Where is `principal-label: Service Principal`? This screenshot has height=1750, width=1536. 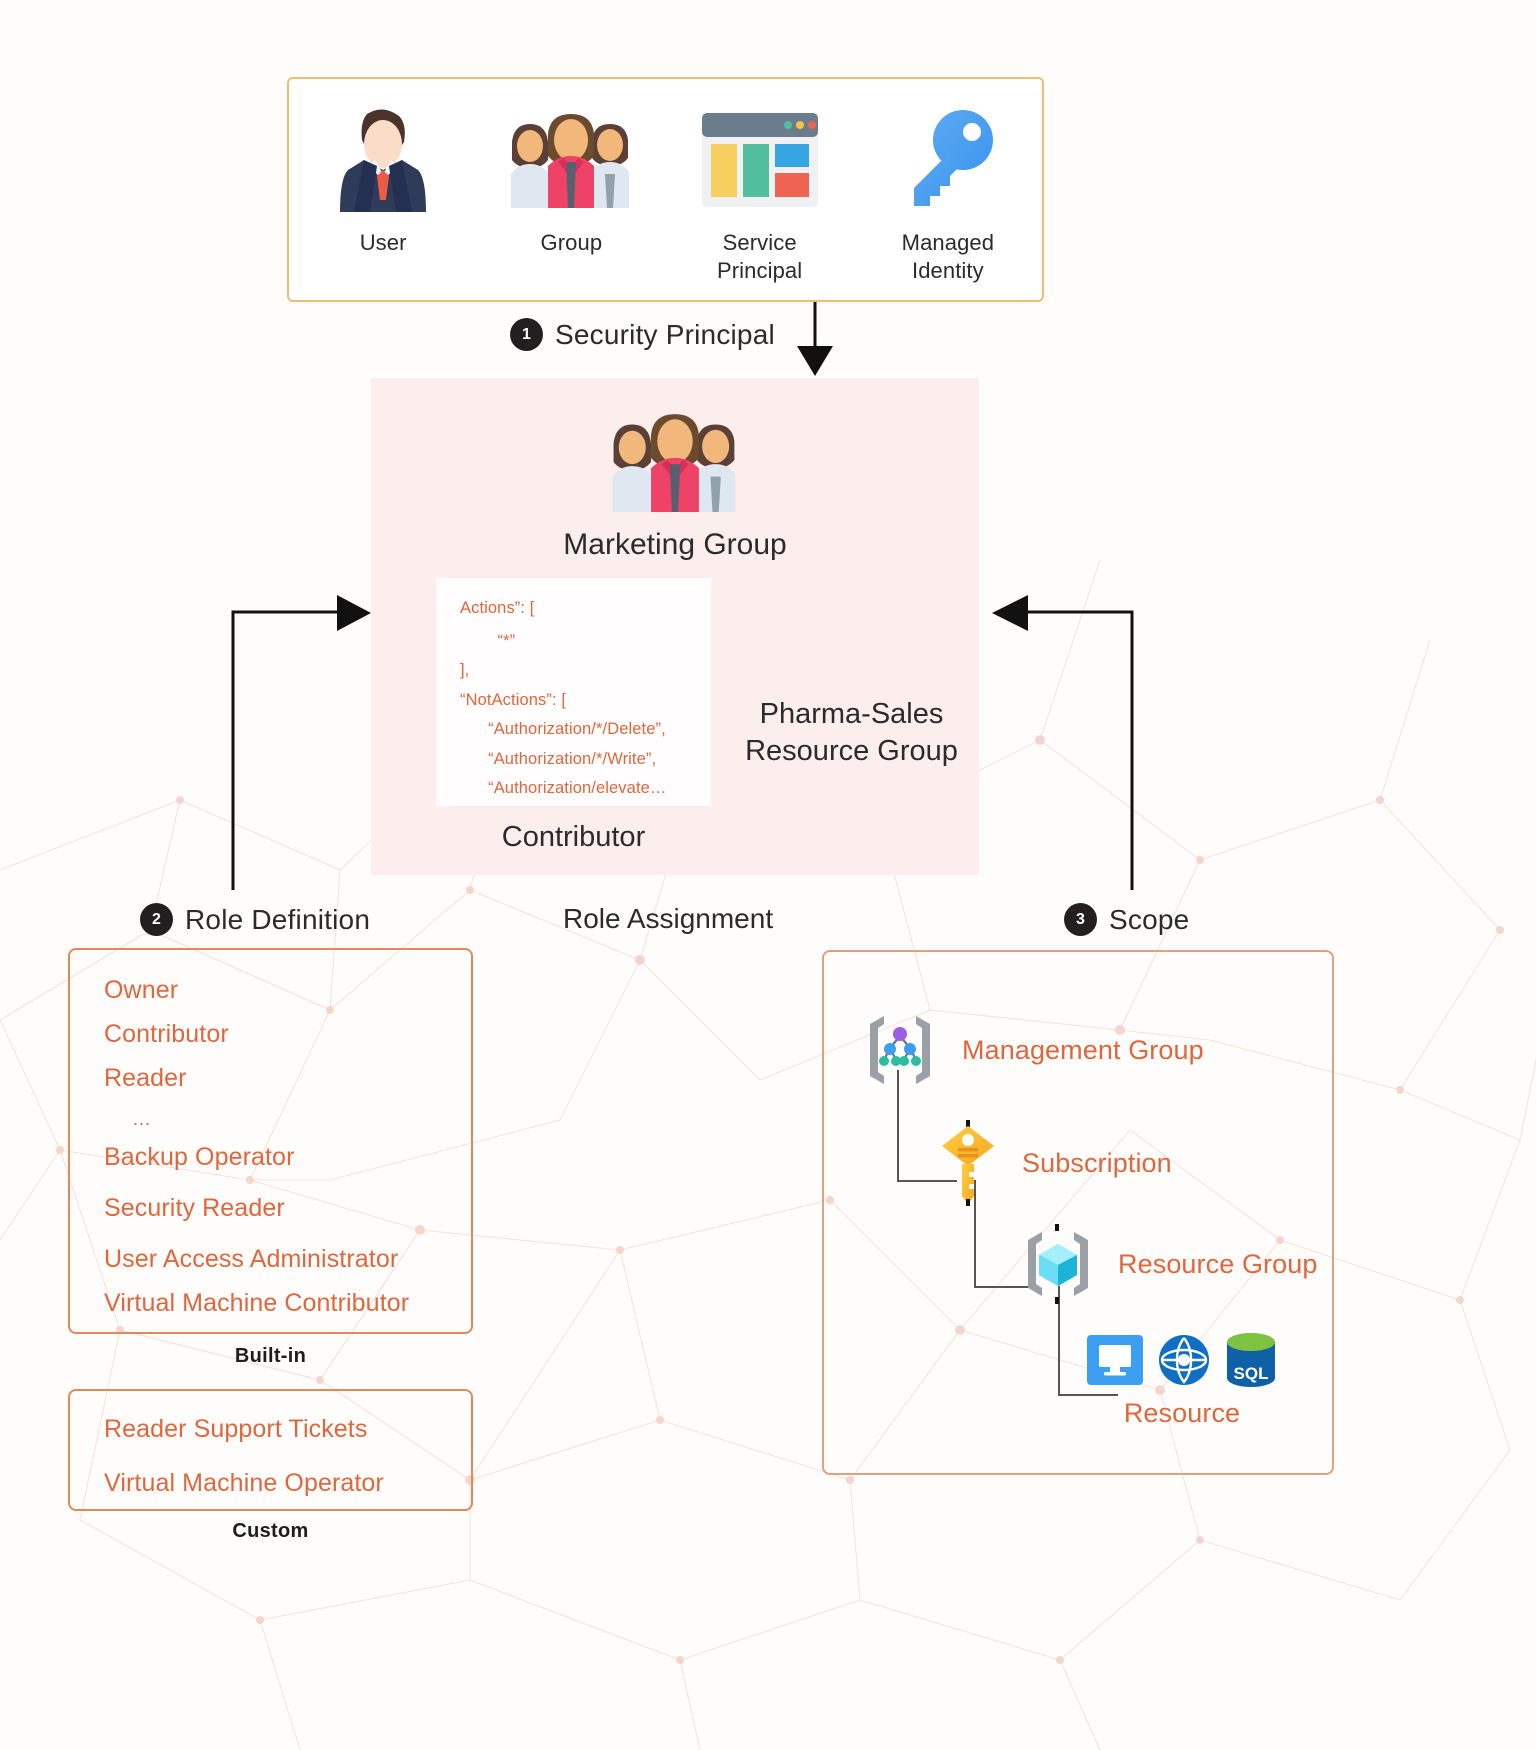
principal-label: Service Principal is located at coordinates (760, 257).